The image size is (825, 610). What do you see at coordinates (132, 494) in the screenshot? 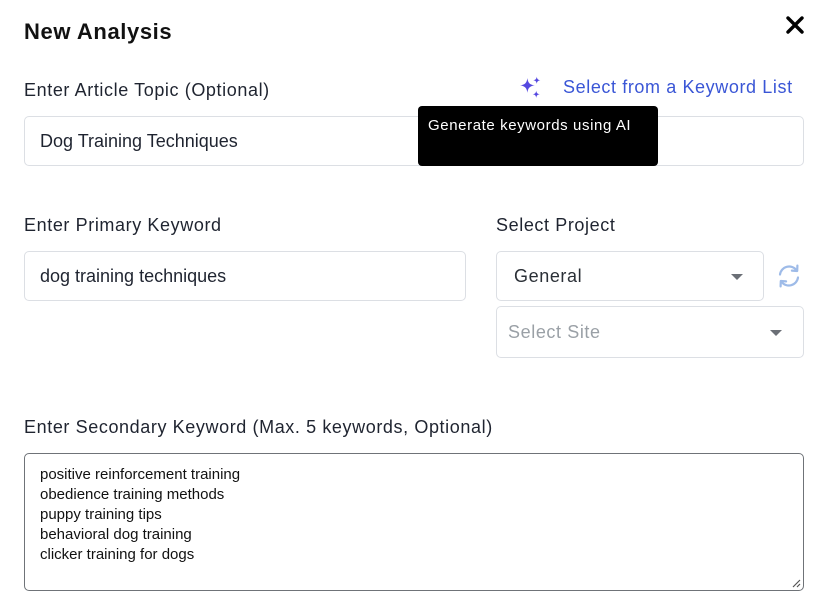
I see `secondary-keyword-line: obedience training methods` at bounding box center [132, 494].